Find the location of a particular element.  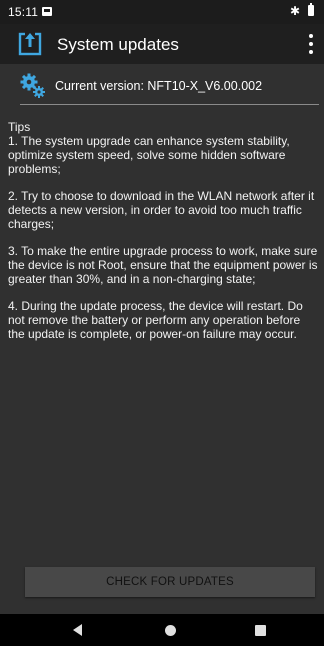

recents-icon is located at coordinates (260, 630).